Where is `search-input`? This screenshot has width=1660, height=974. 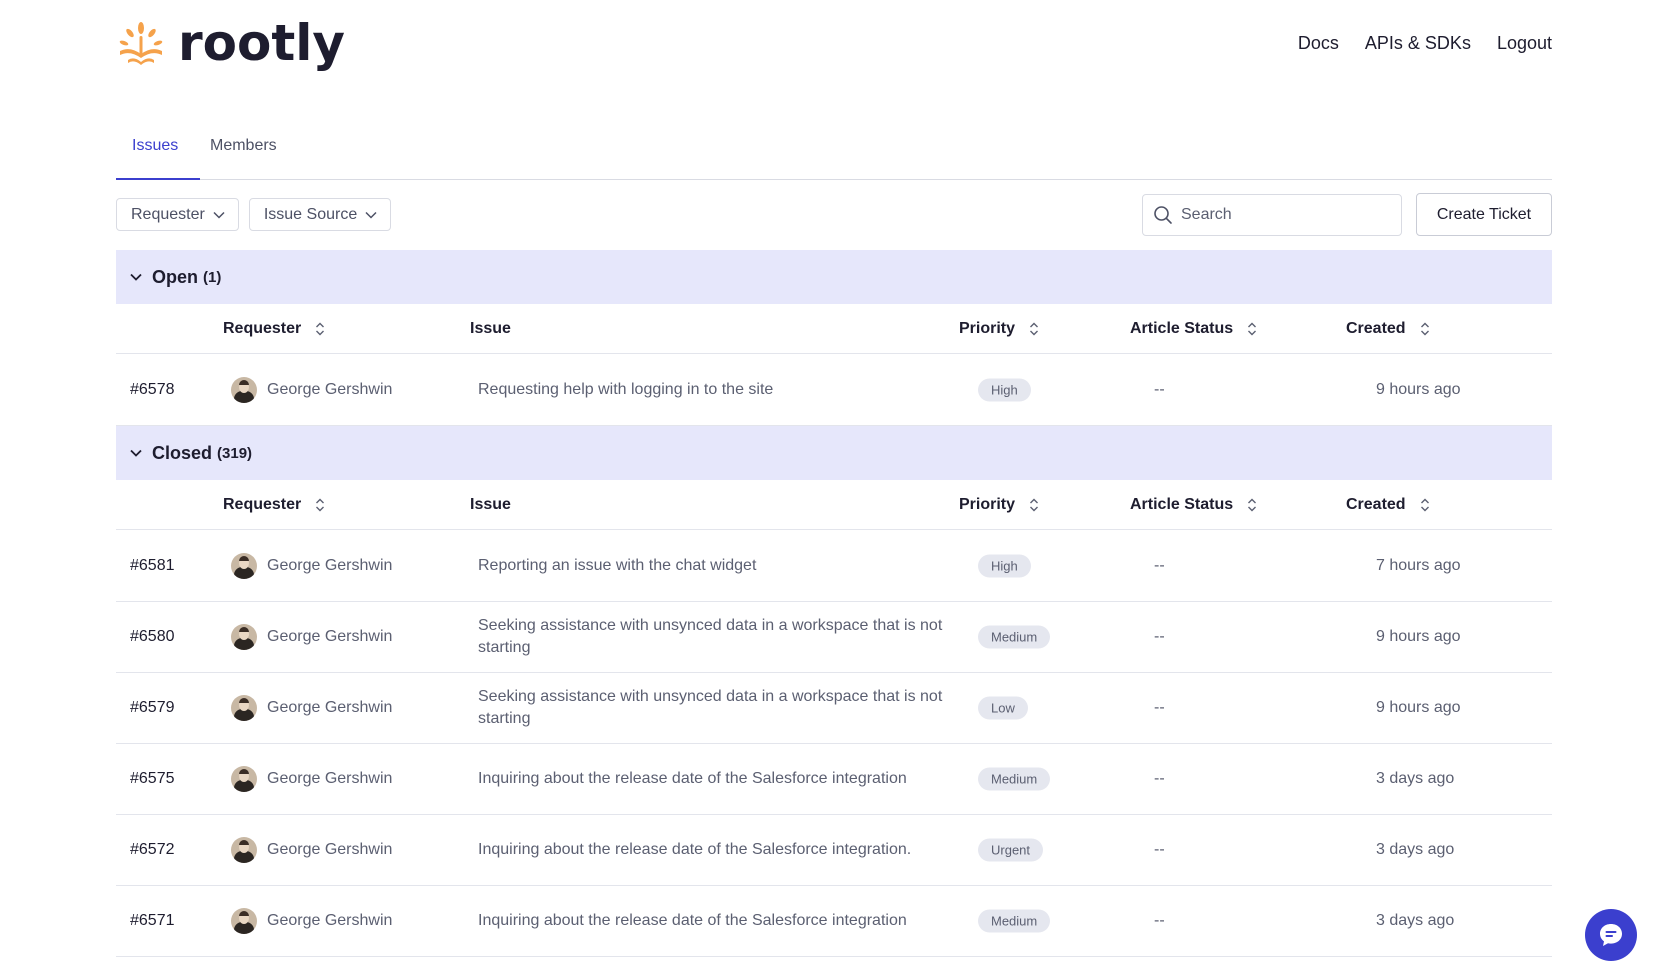
search-input is located at coordinates (1281, 215).